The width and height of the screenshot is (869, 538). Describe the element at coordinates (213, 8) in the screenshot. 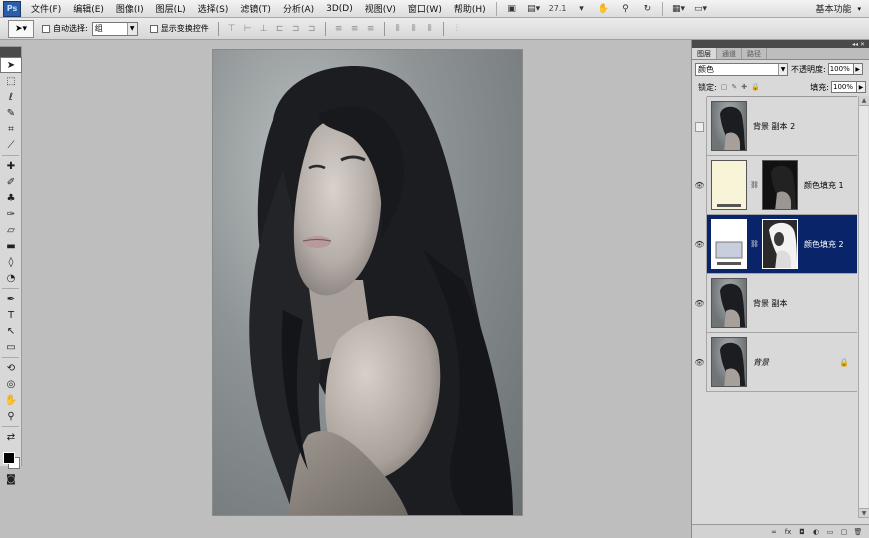

I see `menu-select: 选择(S)` at that location.